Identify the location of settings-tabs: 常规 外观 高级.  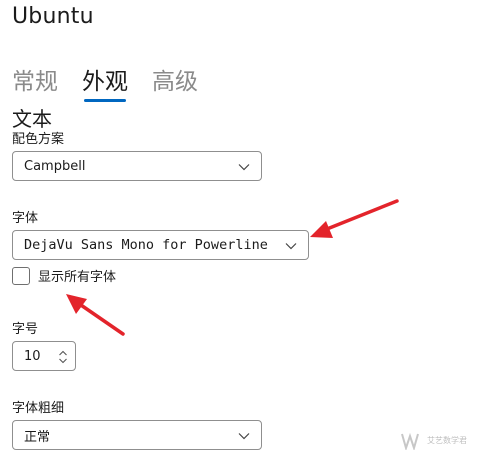
(105, 82).